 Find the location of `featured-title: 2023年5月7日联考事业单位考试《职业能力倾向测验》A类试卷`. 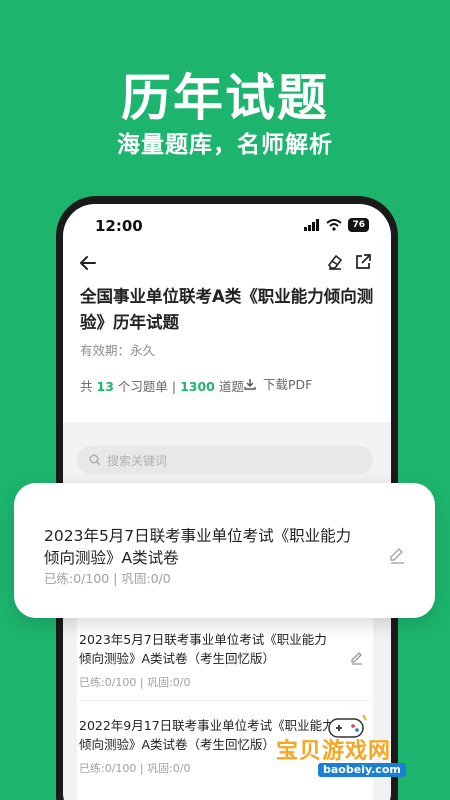

featured-title: 2023年5月7日联考事业单位考试《职业能力倾向测验》A类试卷 is located at coordinates (198, 547).